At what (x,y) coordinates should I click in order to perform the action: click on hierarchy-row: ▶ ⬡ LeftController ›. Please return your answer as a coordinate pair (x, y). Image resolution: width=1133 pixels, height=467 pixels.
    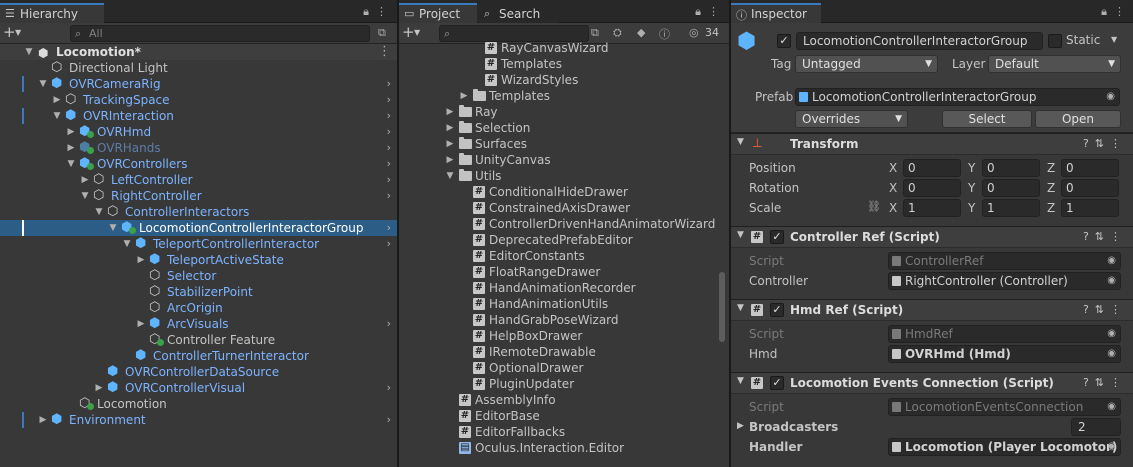
    Looking at the image, I should click on (198, 180).